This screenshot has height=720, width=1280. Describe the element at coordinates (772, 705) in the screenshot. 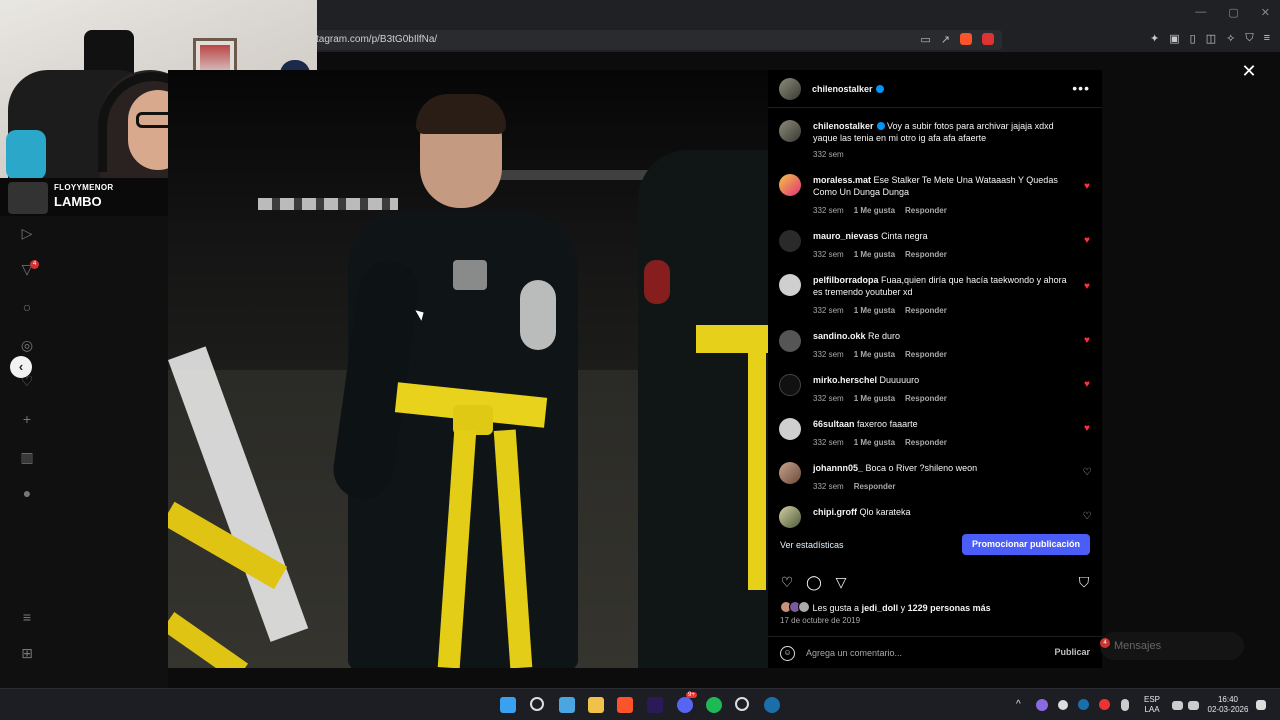

I see `steam-icon` at that location.